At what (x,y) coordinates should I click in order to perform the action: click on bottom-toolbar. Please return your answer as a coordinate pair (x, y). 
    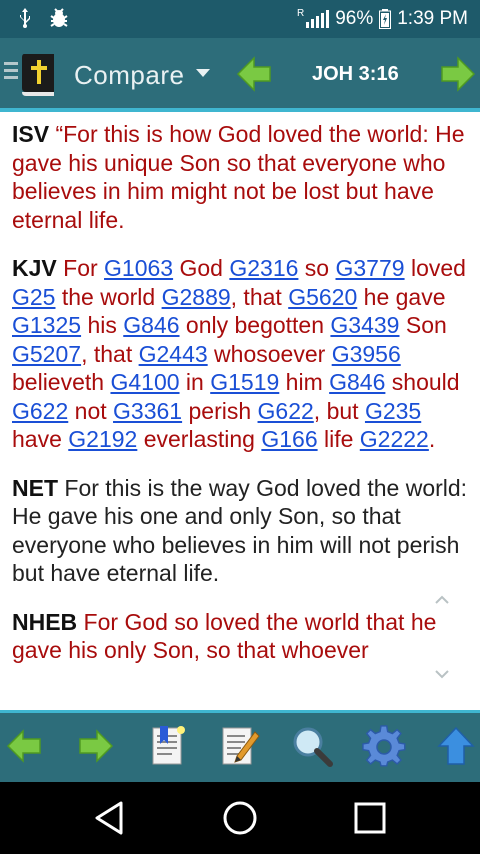
    Looking at the image, I should click on (240, 746).